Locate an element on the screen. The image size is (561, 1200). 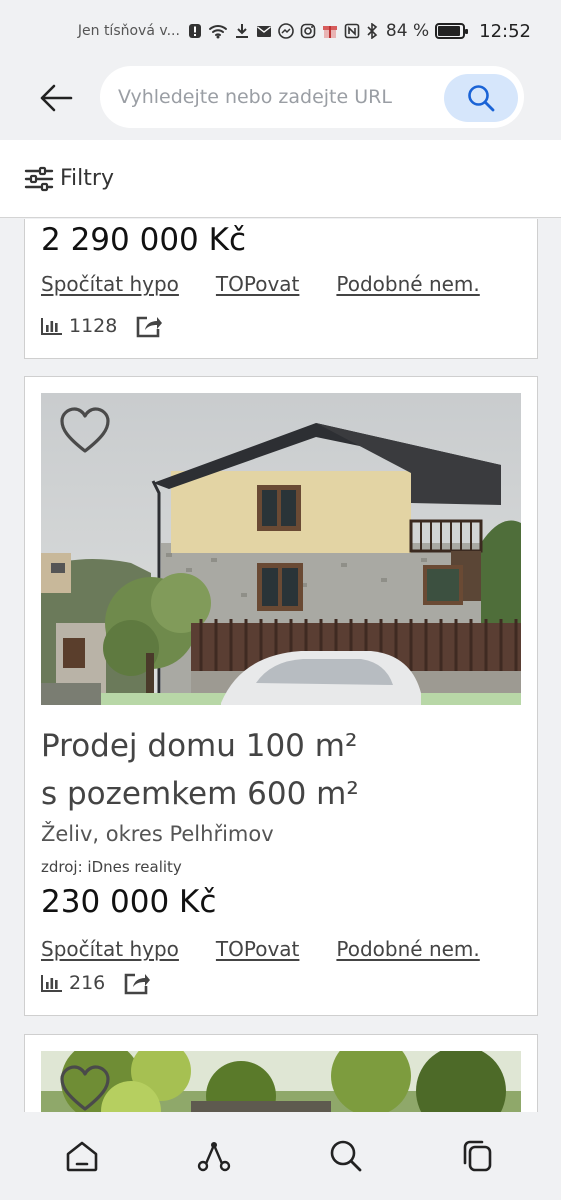
listing-photo is located at coordinates (281, 1081).